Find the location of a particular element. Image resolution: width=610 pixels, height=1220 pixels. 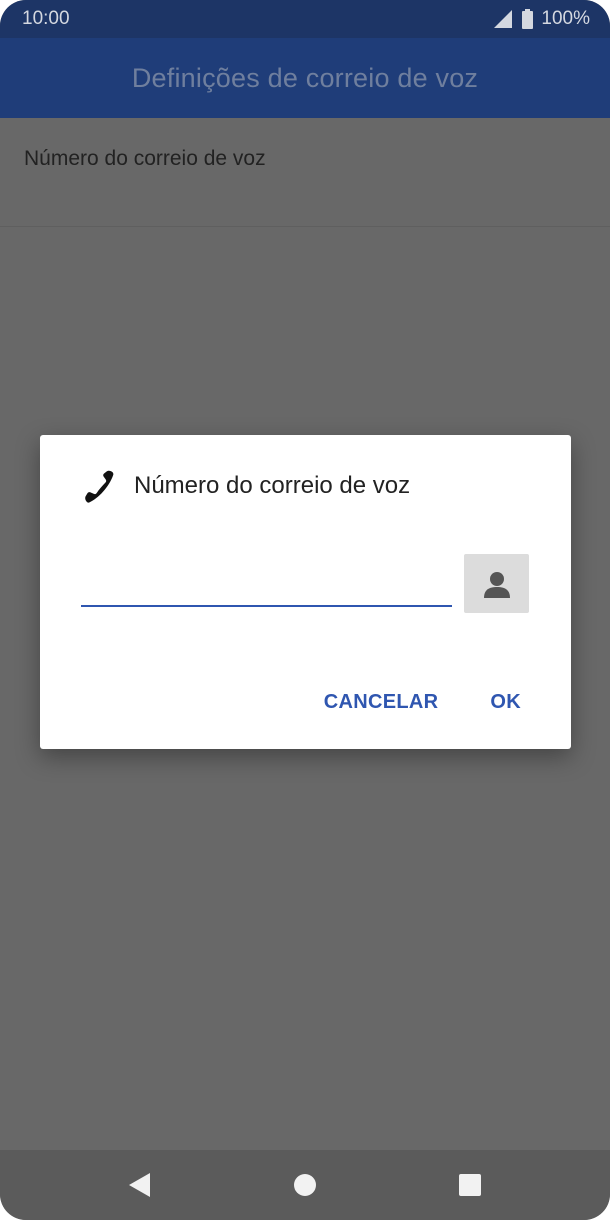

dialog-header: Número do correio de voz is located at coordinates (245, 486).